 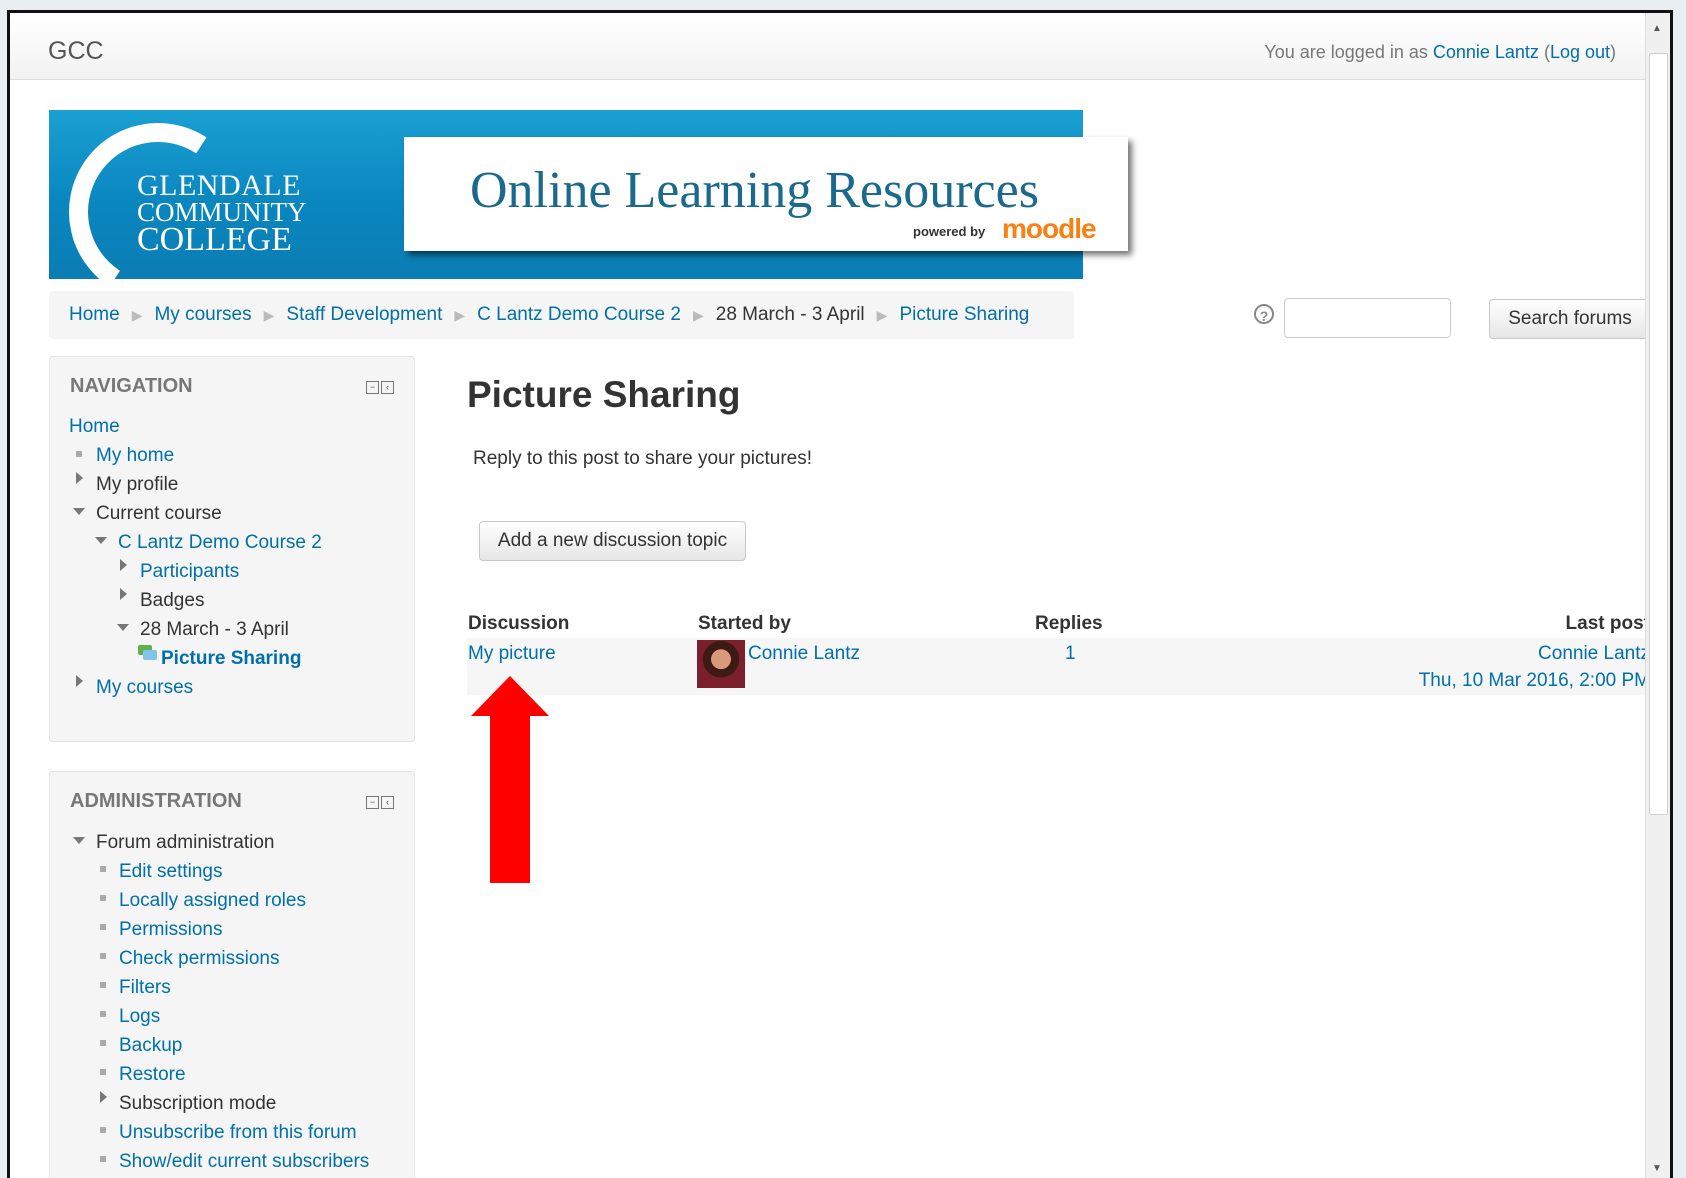 What do you see at coordinates (1657, 28) in the screenshot?
I see `scroll-up-icon: ▲` at bounding box center [1657, 28].